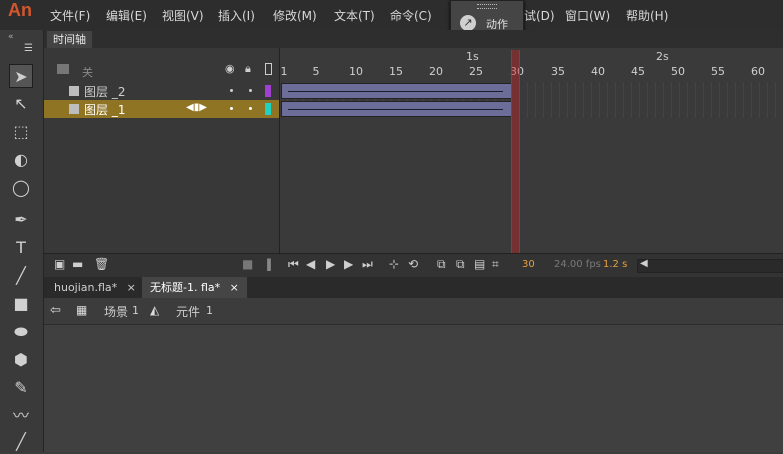  What do you see at coordinates (21, 304) in the screenshot?
I see `rectangle-tool-icon: ■` at bounding box center [21, 304].